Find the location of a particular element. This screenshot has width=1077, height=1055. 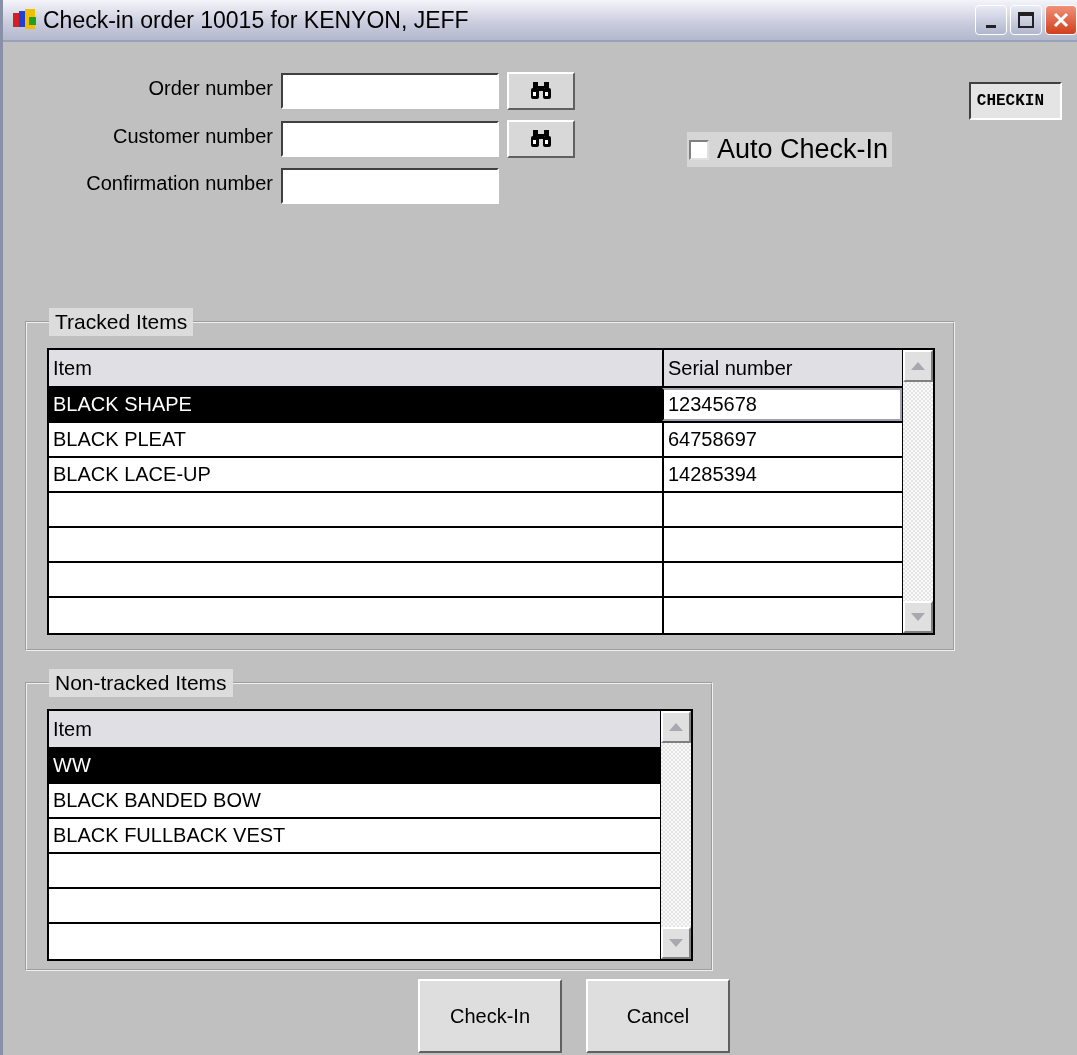

table-cell: WW is located at coordinates (354, 765).